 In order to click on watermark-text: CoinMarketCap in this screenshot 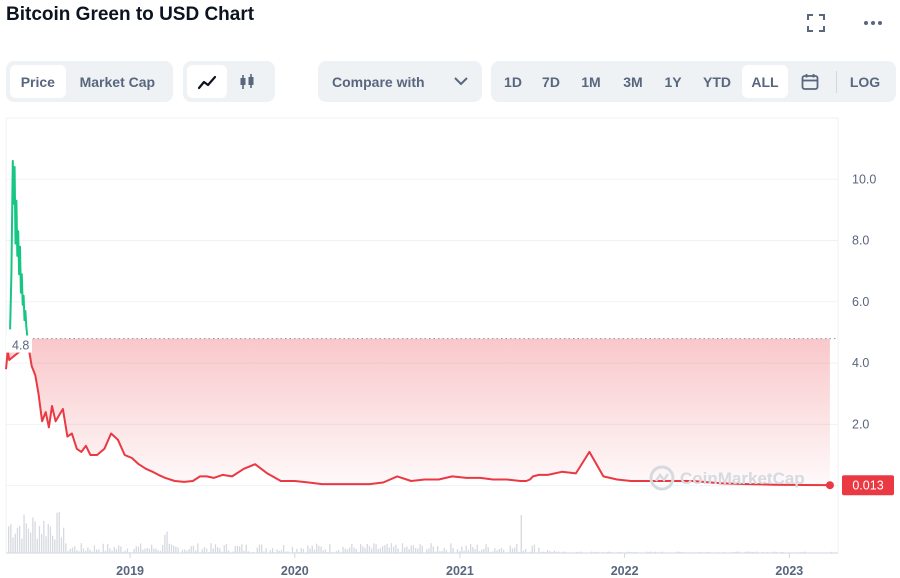, I will do `click(742, 478)`.